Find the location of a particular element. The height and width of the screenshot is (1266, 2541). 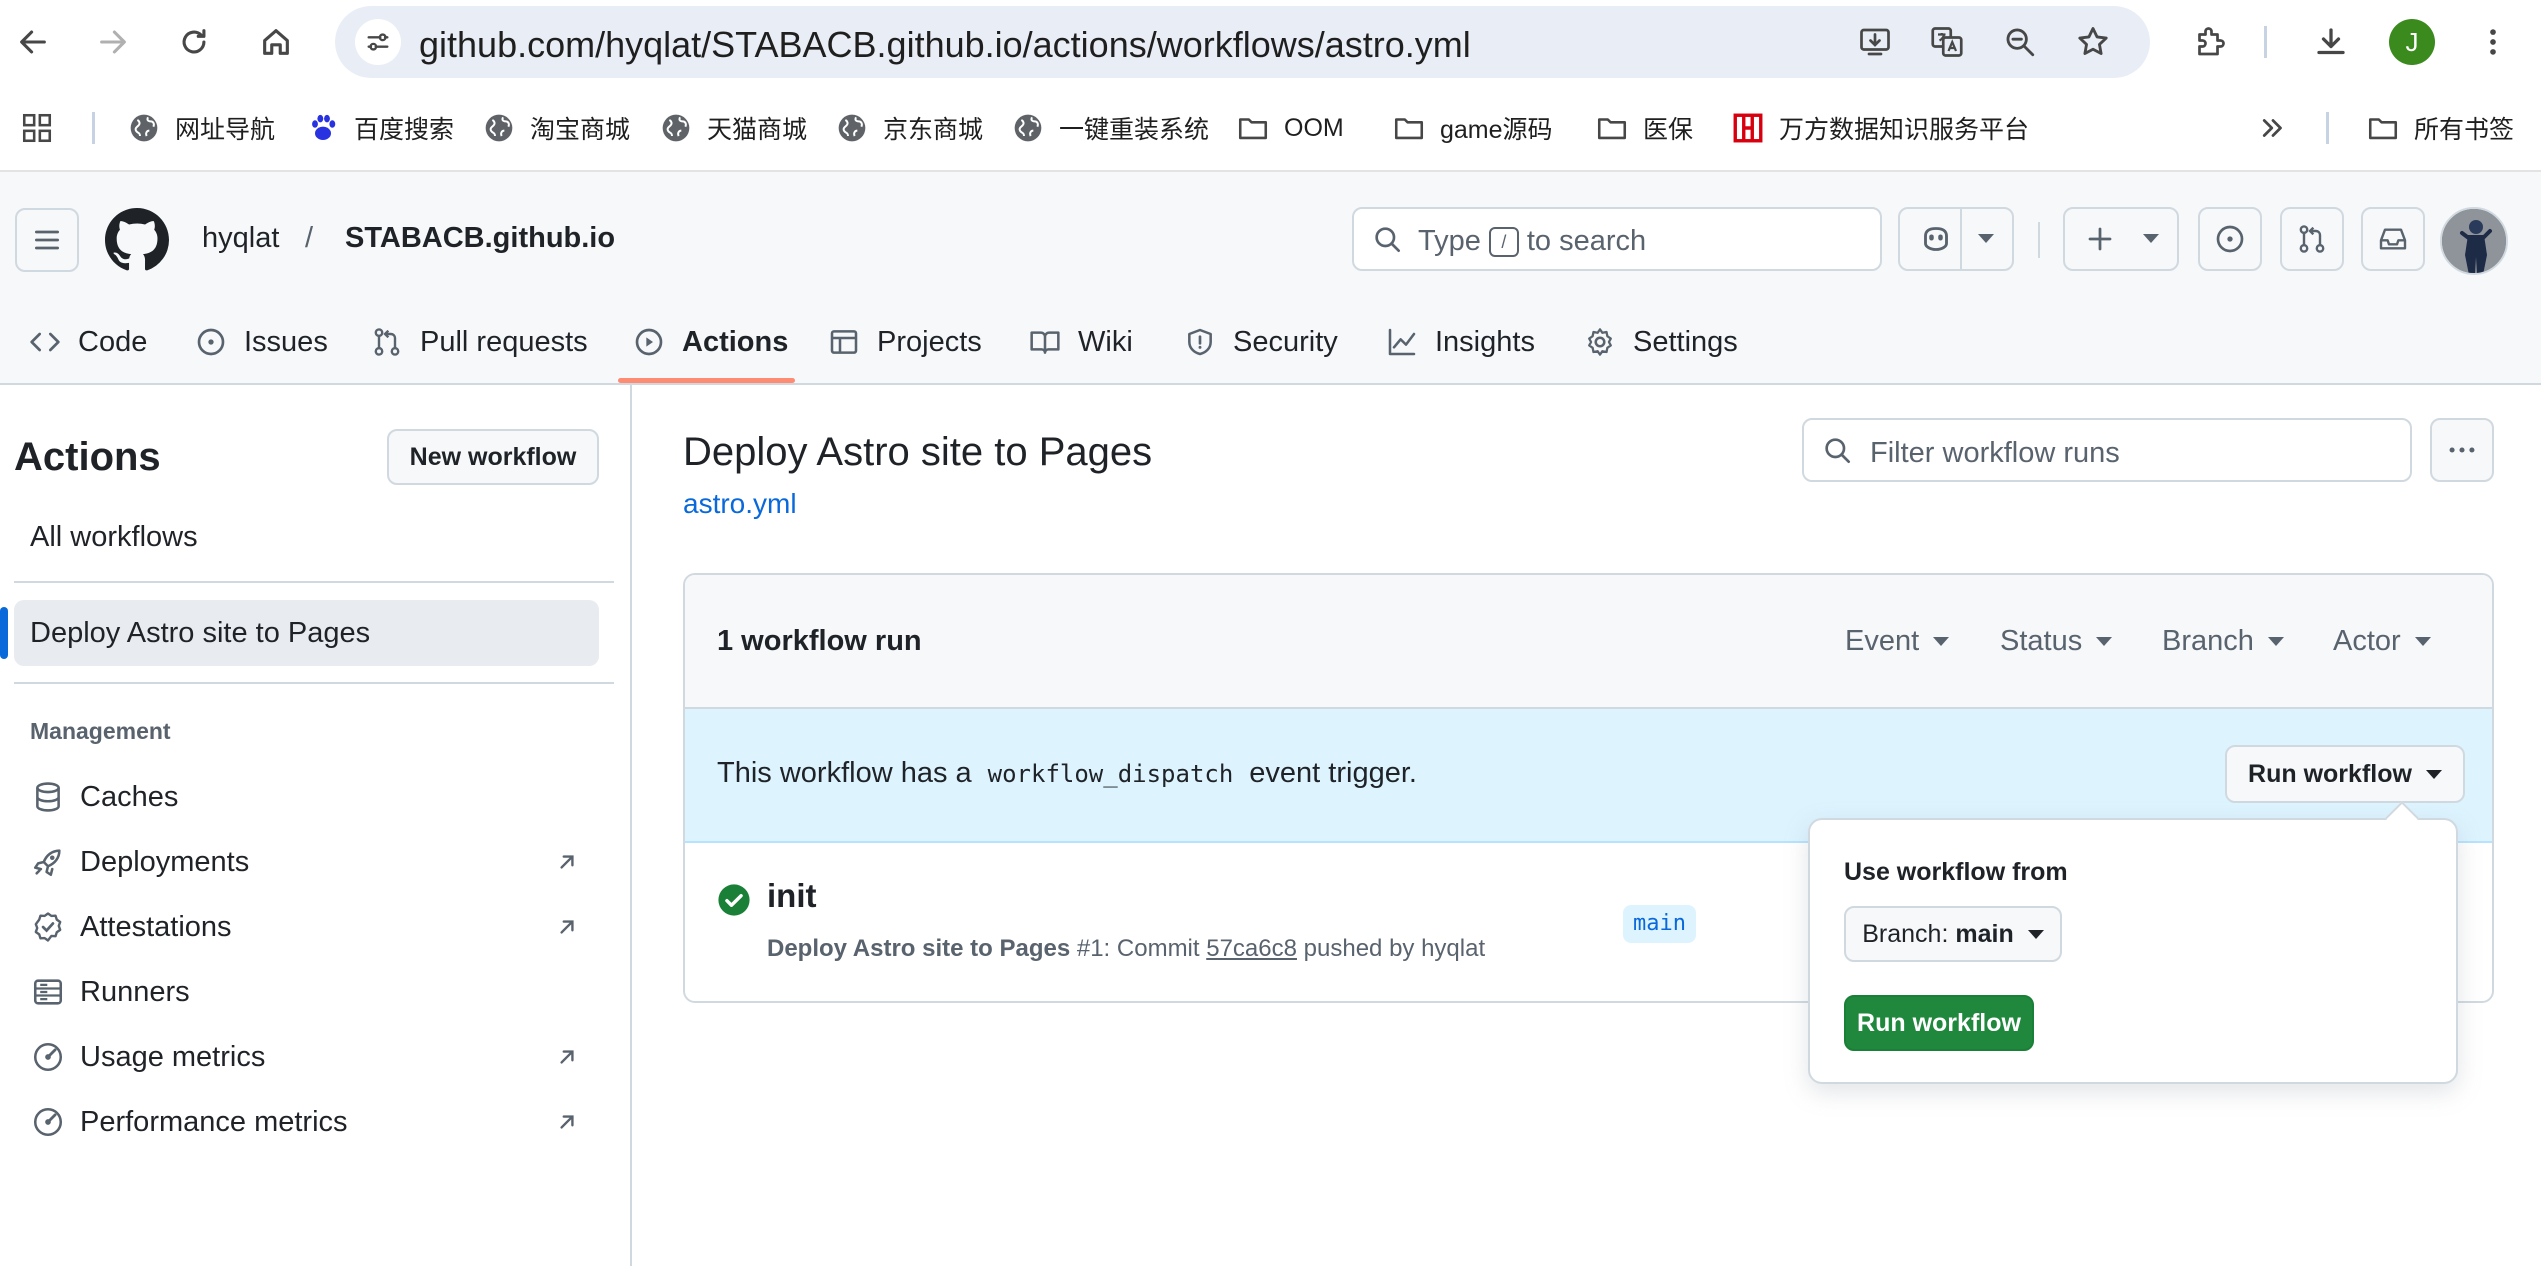

sidebar-item-attestations: Attestations is located at coordinates (310, 927).